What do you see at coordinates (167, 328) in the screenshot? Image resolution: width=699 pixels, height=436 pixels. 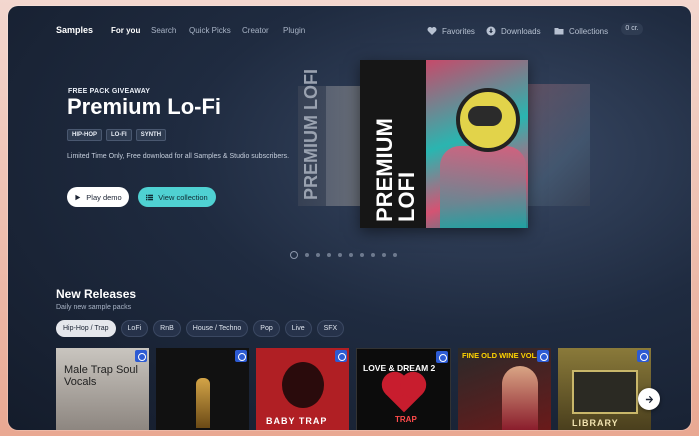 I see `filter-rnb: RnB` at bounding box center [167, 328].